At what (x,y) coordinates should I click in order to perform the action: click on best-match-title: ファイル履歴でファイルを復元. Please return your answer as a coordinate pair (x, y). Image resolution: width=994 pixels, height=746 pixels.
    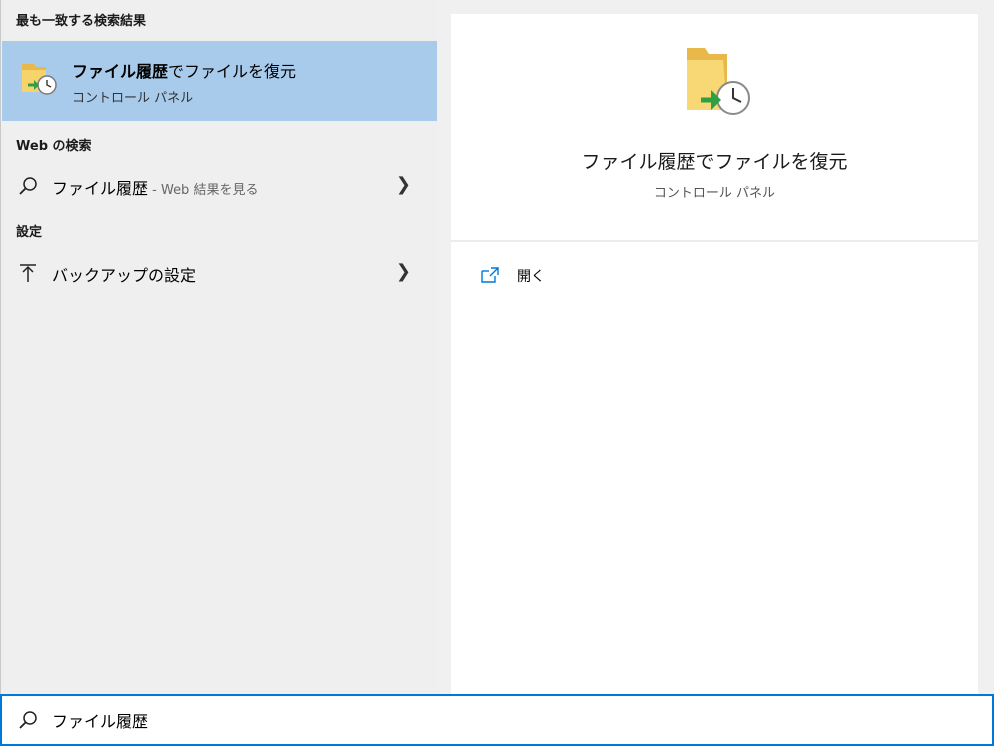
    Looking at the image, I should click on (184, 70).